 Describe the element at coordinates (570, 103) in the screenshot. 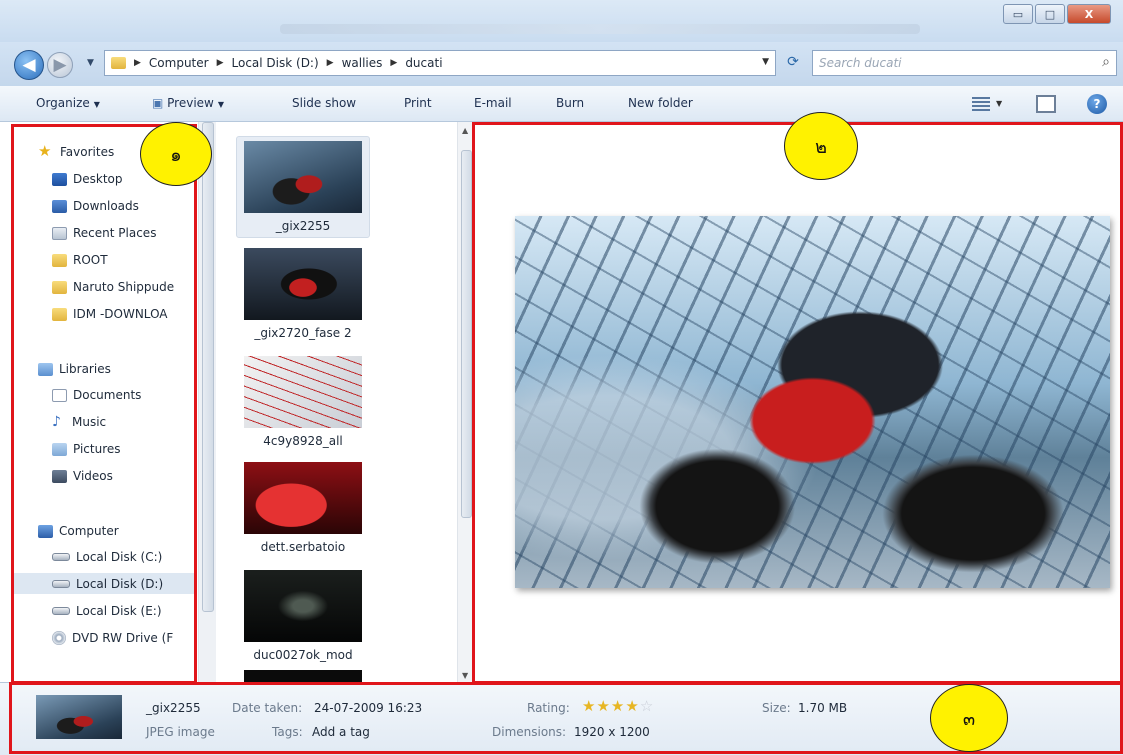

I see `burn-button: Burn` at that location.